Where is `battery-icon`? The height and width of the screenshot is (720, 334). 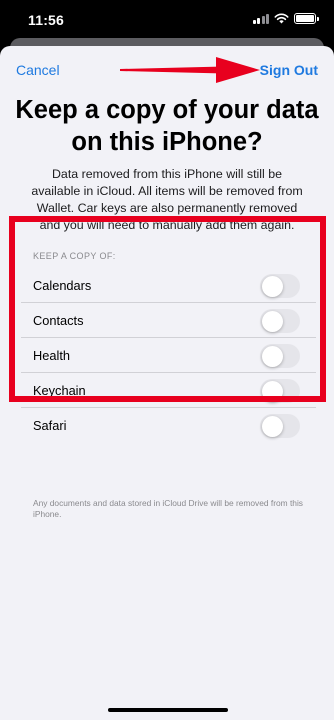
battery-icon is located at coordinates (306, 18).